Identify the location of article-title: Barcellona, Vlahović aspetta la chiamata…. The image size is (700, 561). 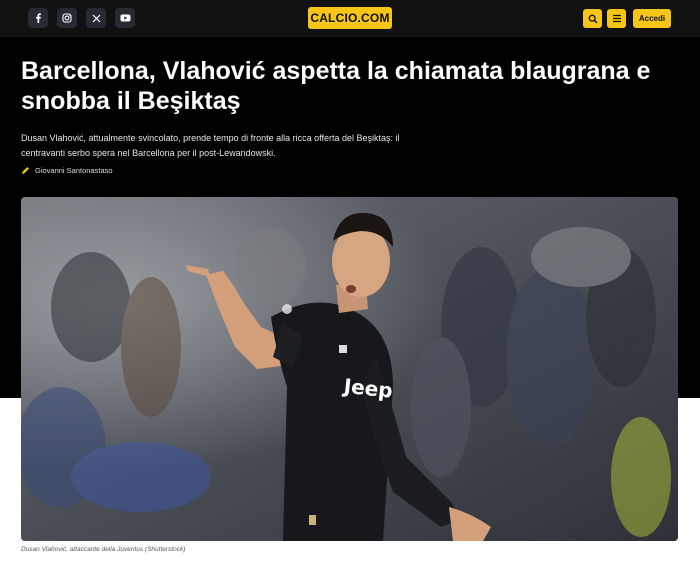
(336, 86).